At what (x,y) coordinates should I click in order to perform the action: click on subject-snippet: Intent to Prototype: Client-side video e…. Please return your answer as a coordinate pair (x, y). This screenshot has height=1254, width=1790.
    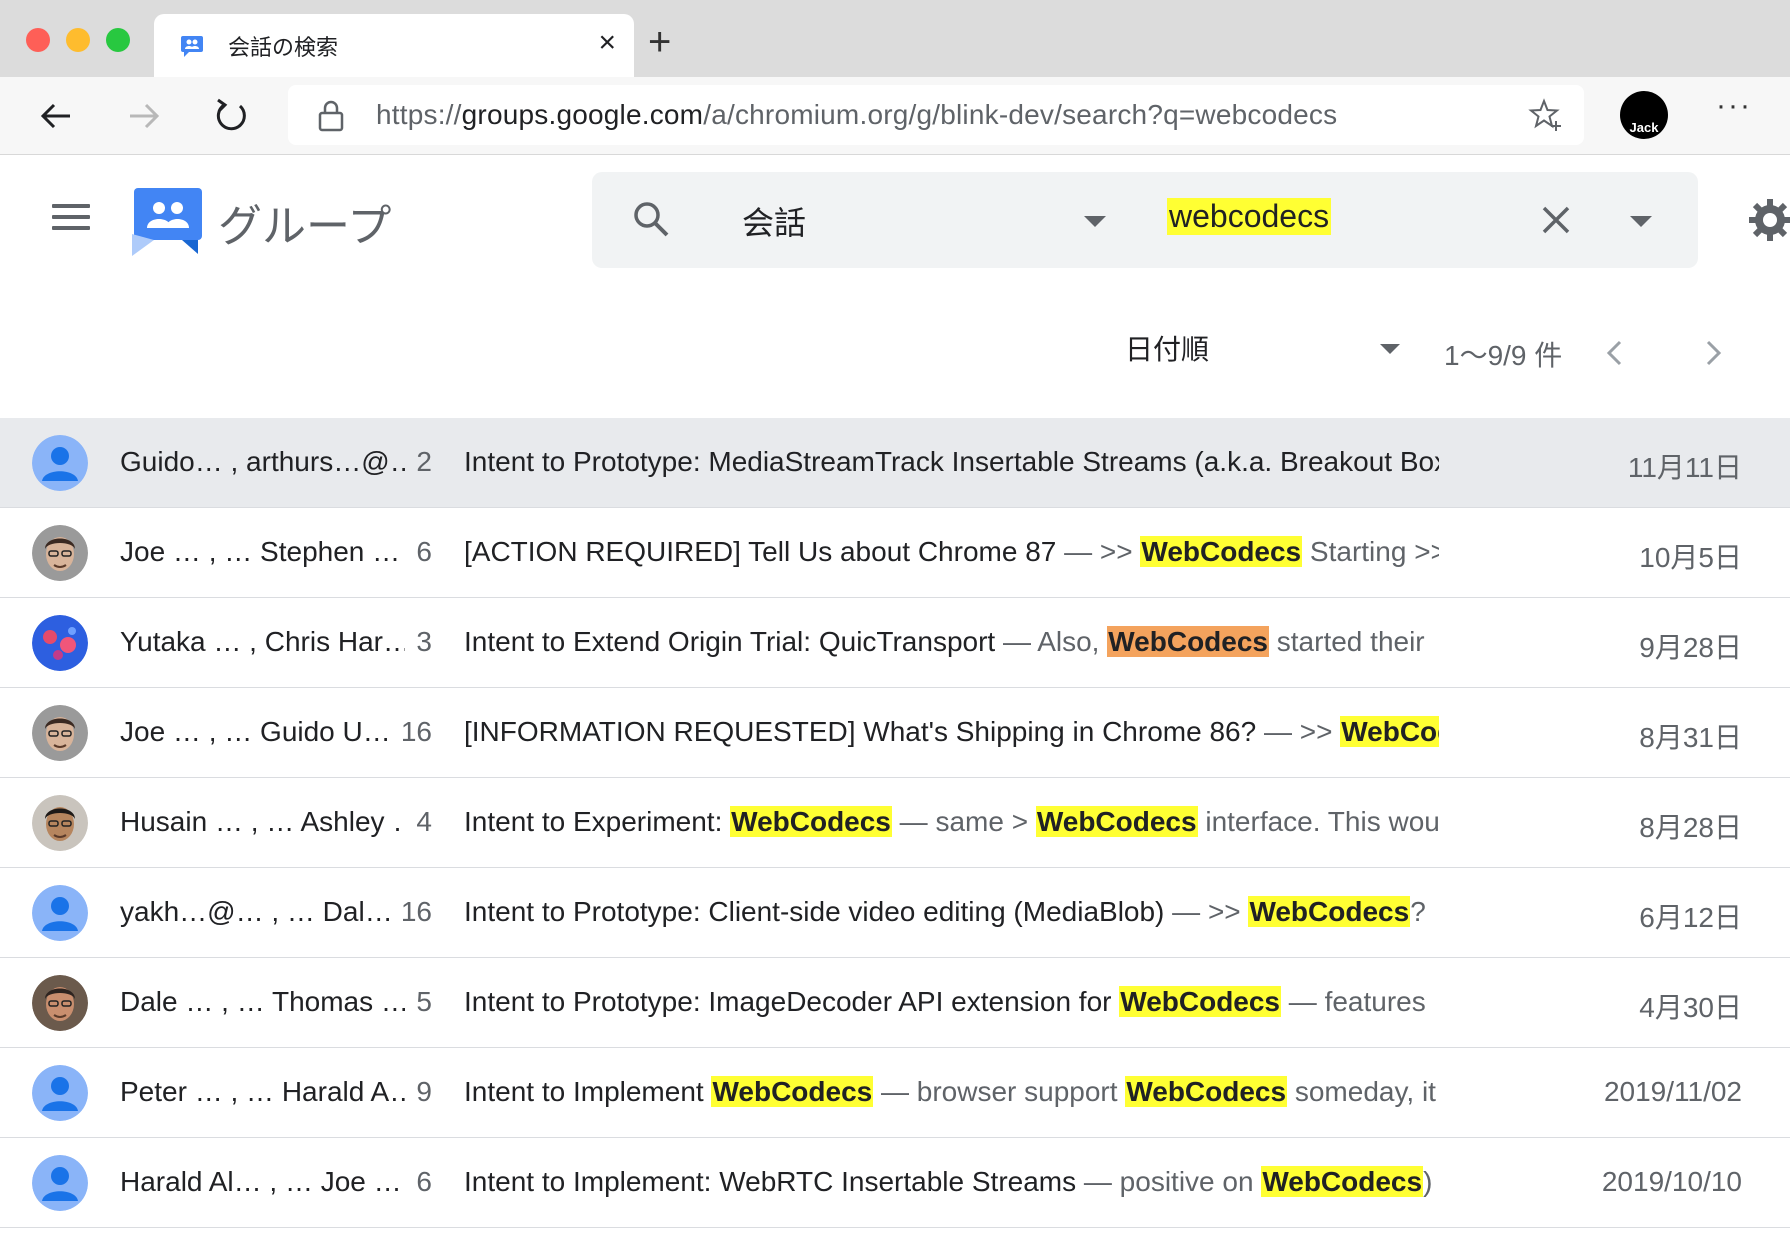
    Looking at the image, I should click on (951, 912).